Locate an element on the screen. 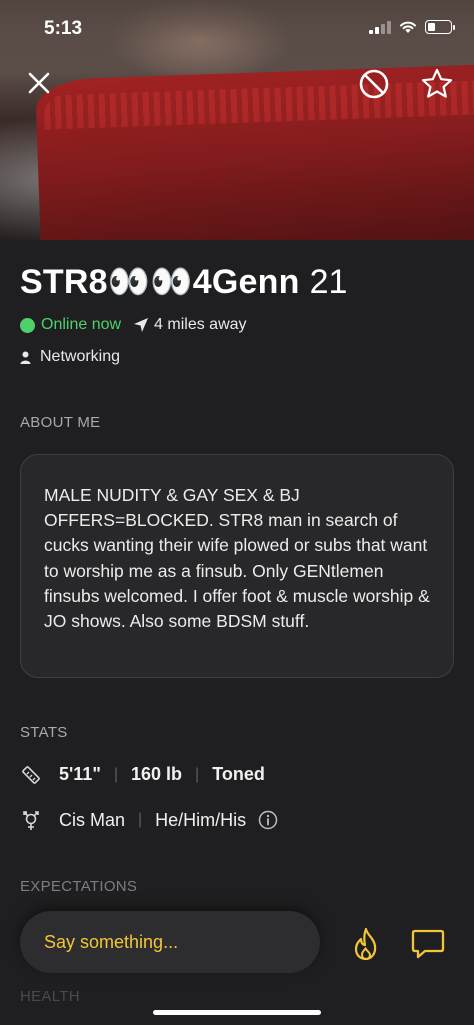  online-indicator is located at coordinates (27, 325).